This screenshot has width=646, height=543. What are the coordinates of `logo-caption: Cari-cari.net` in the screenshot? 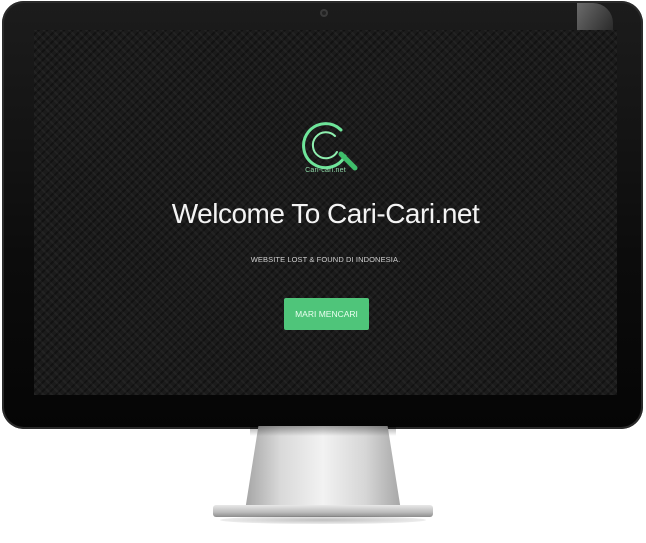 It's located at (325, 170).